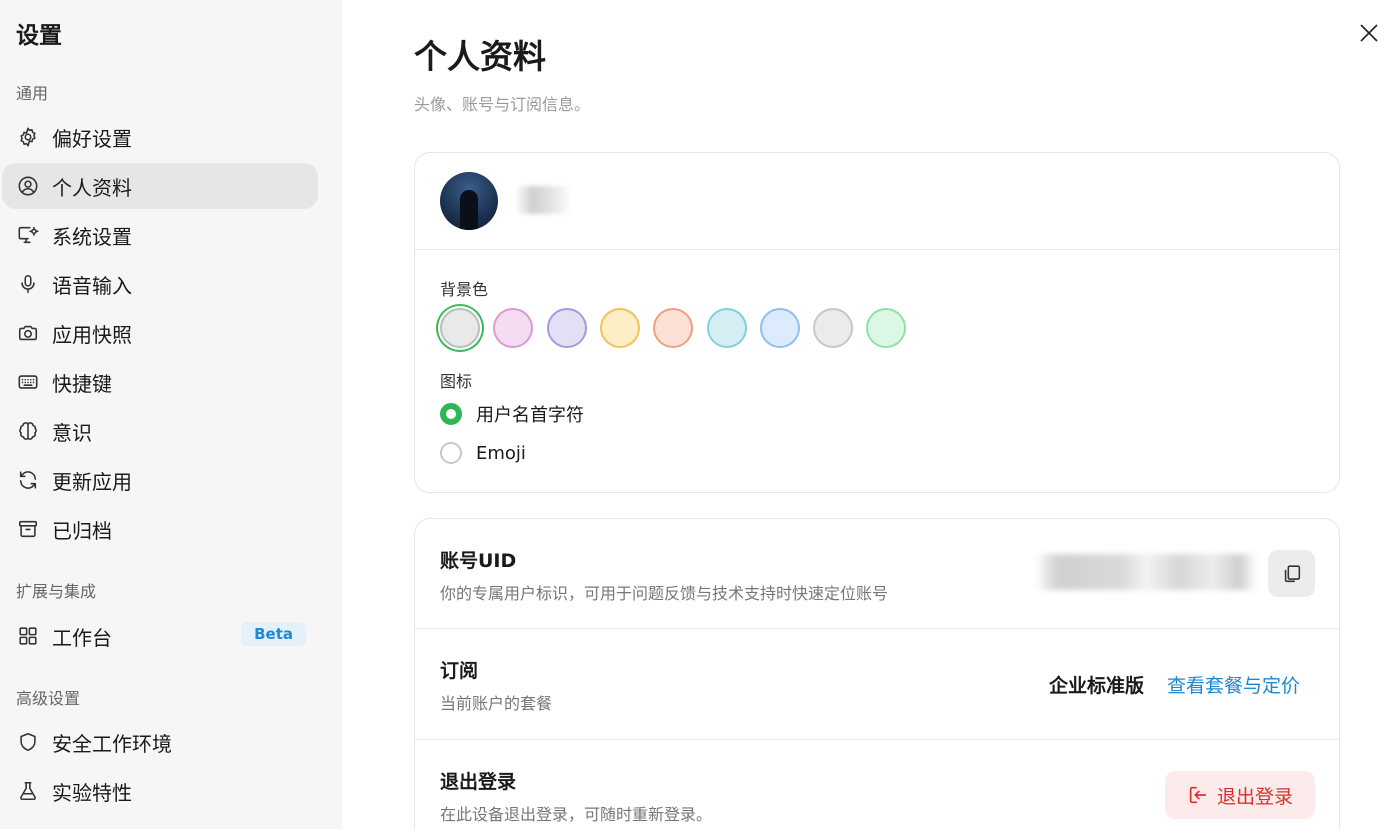  What do you see at coordinates (28, 791) in the screenshot?
I see `flask-icon` at bounding box center [28, 791].